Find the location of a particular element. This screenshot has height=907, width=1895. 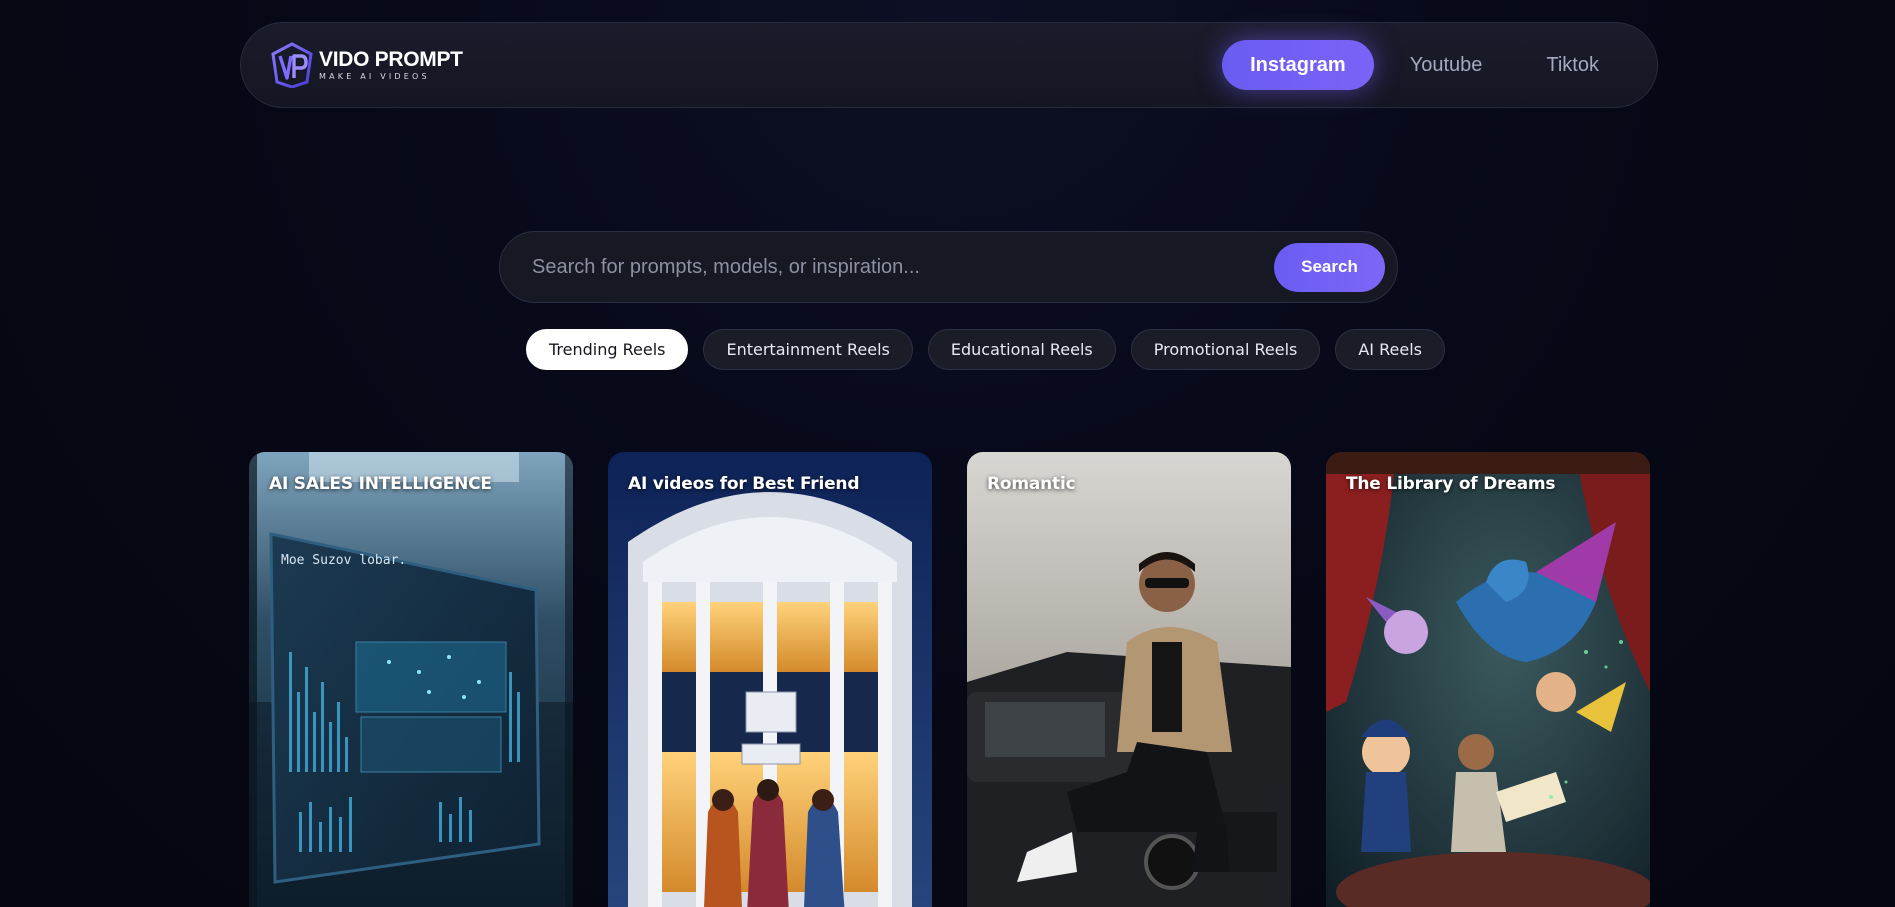

holographic-dashboard-image: Moe Suzov lobar. is located at coordinates (411, 679).